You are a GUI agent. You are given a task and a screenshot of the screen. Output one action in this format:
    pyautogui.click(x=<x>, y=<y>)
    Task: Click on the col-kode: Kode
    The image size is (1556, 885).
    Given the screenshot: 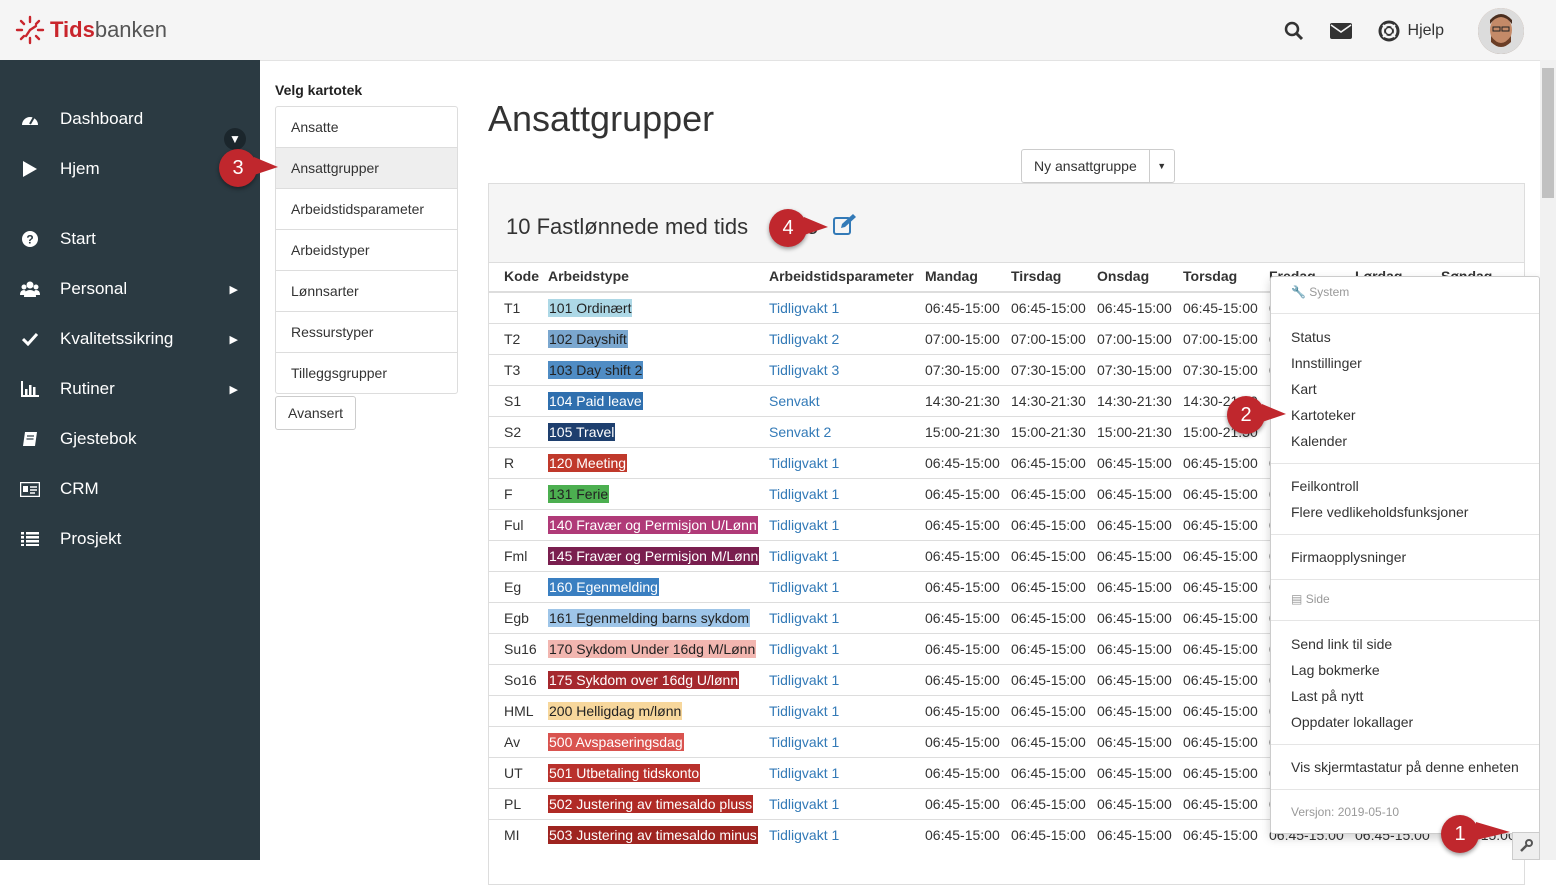 What is the action you would take?
    pyautogui.click(x=518, y=277)
    